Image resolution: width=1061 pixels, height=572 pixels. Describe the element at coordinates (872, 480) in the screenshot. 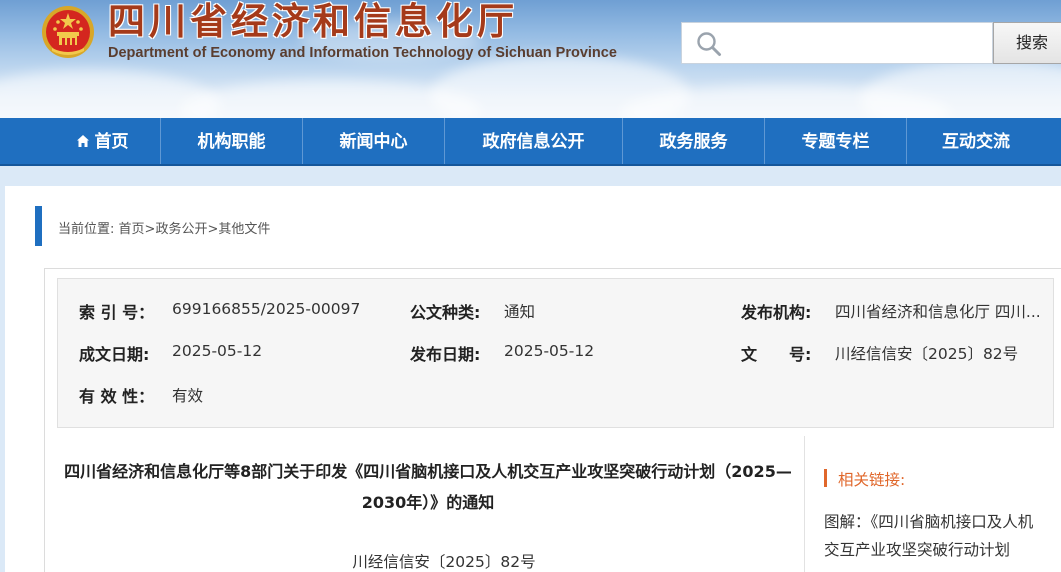

I see `related-links-title: 相关链接:` at that location.